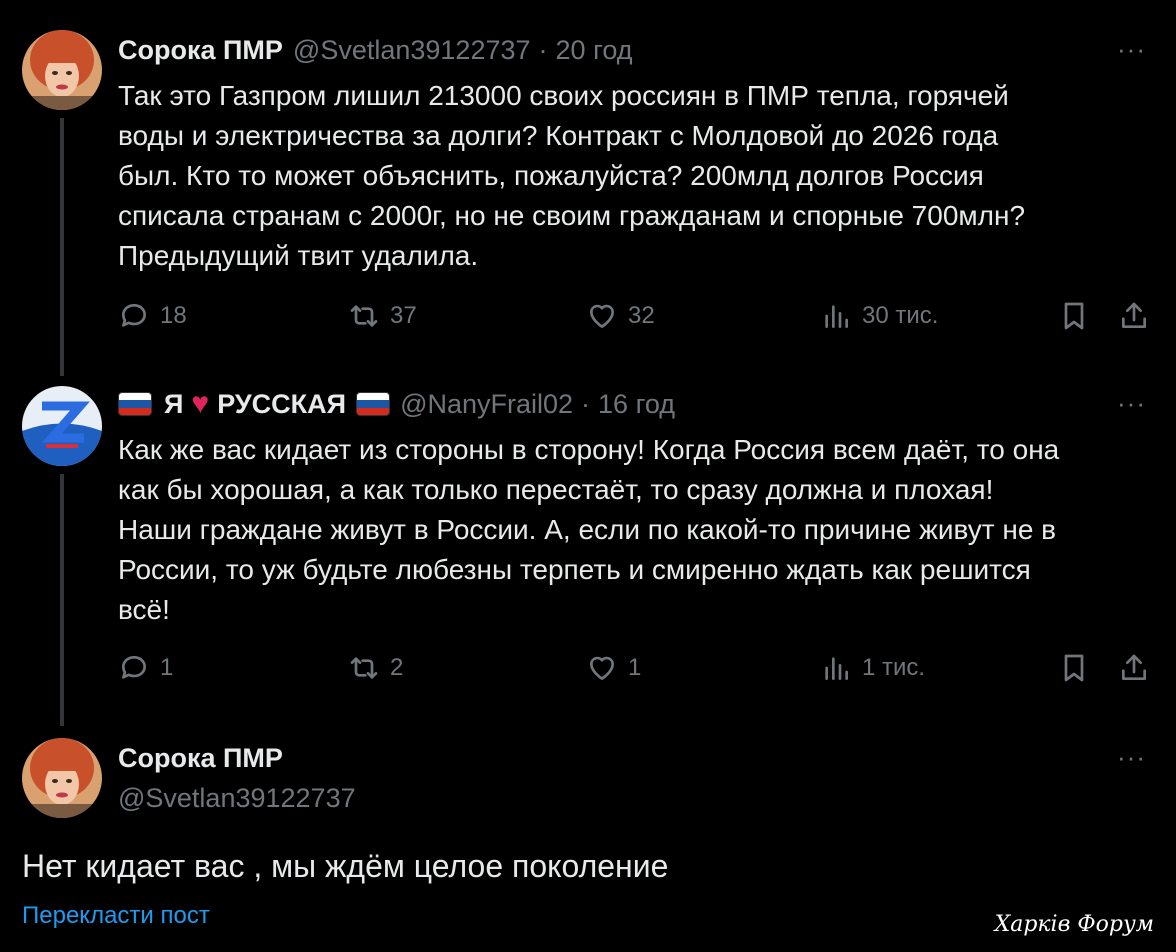  I want to click on views-button: 1 тис., so click(872, 668).